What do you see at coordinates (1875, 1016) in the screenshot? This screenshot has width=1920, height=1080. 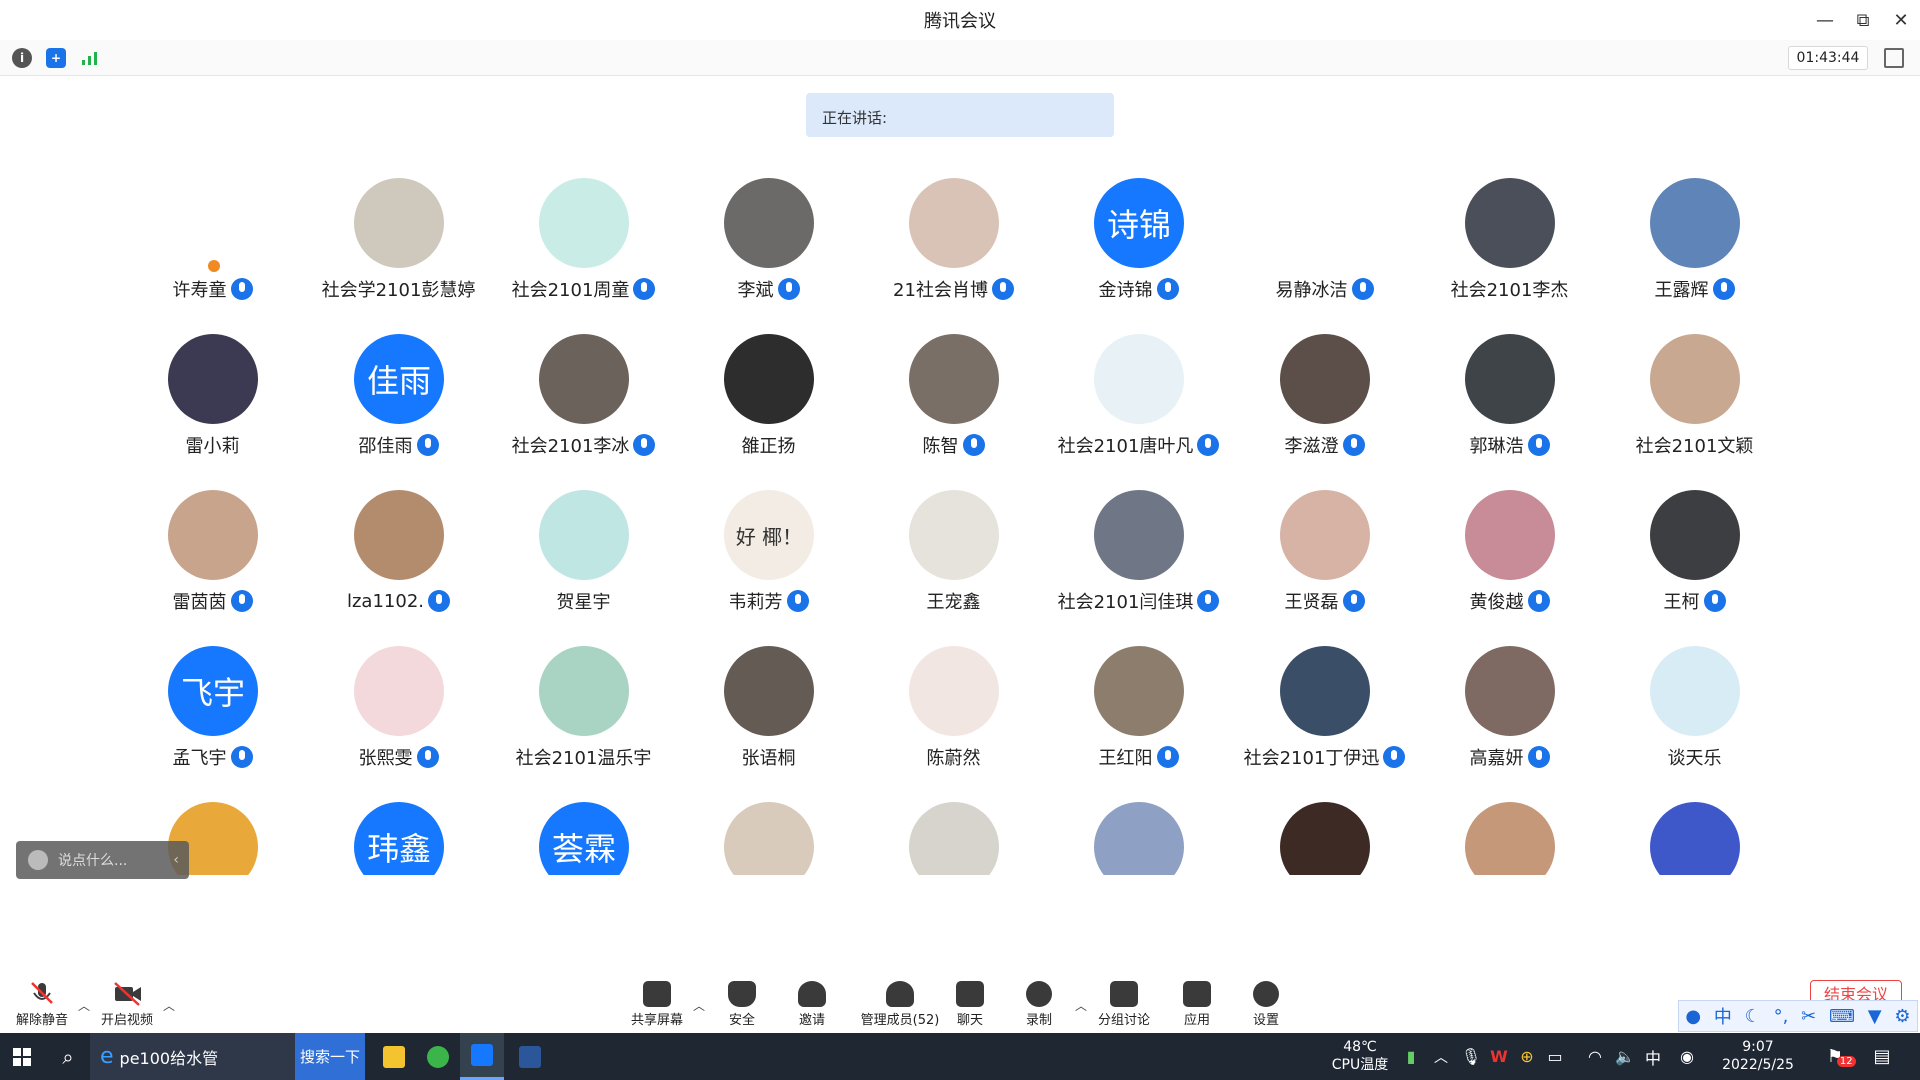 I see `shirt-icon: ▼` at bounding box center [1875, 1016].